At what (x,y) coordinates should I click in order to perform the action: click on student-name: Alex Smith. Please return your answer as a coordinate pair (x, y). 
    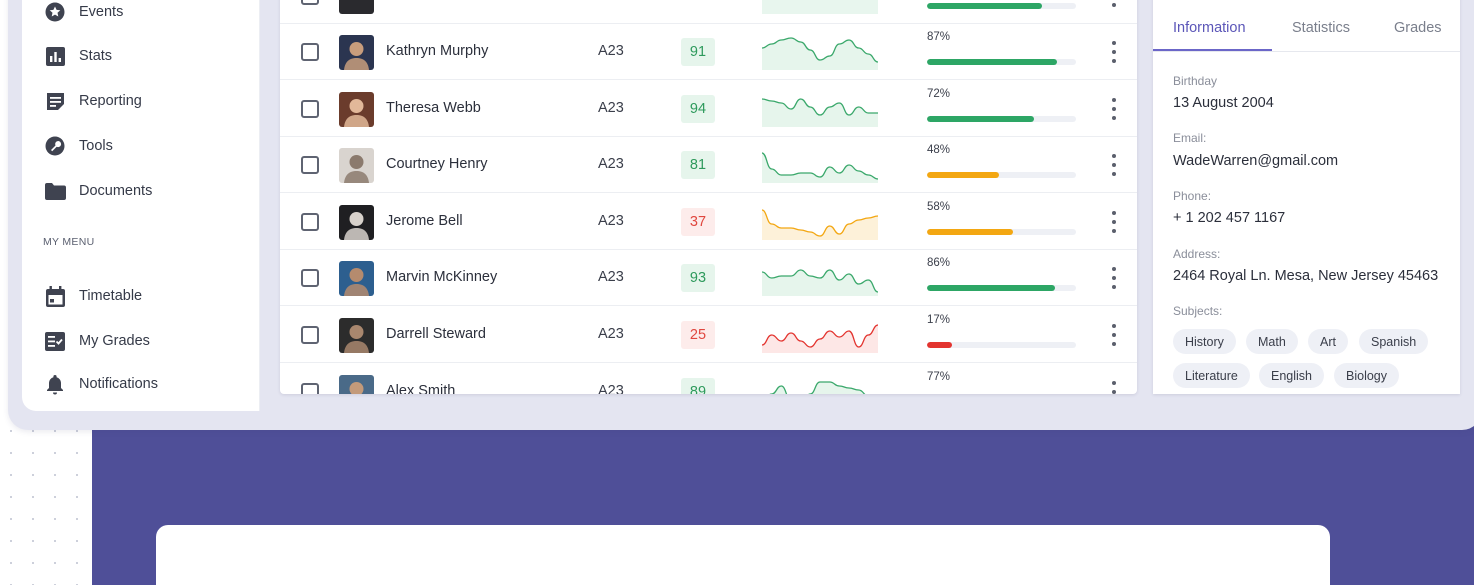
    Looking at the image, I should click on (420, 388).